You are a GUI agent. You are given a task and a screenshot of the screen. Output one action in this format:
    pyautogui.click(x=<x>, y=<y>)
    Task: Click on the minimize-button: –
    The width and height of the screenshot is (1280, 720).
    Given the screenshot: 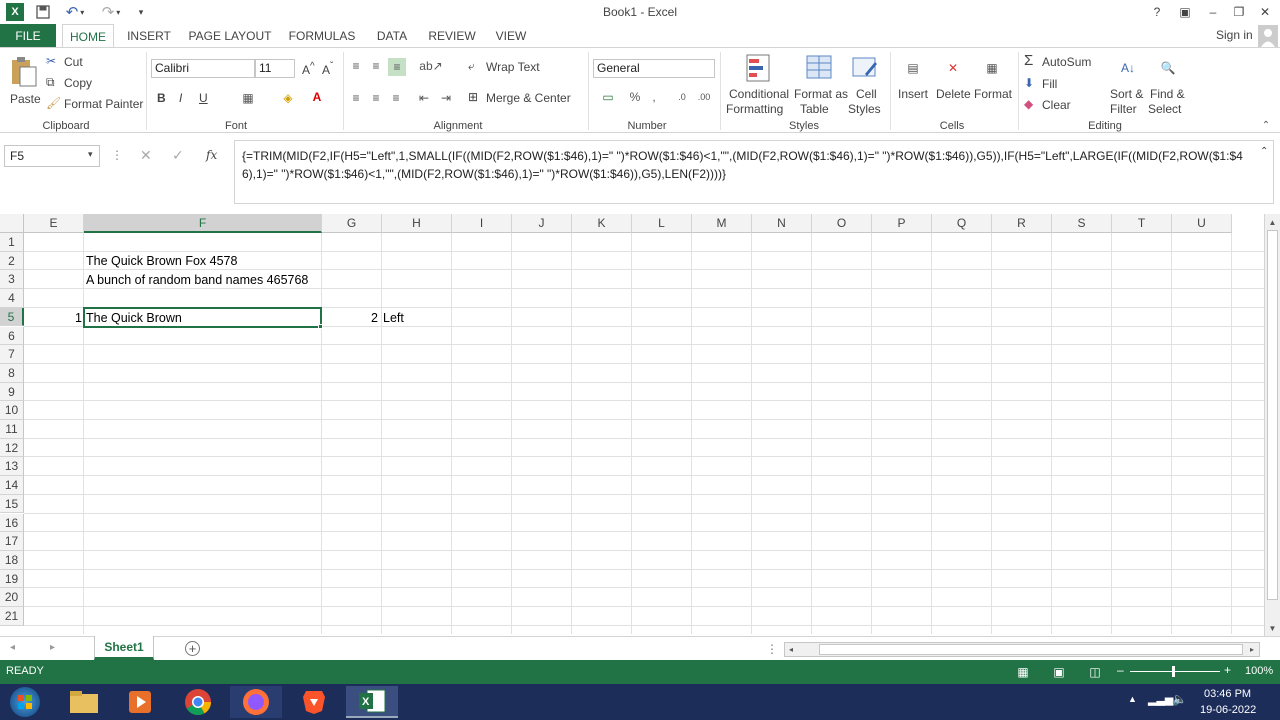 What is the action you would take?
    pyautogui.click(x=1213, y=12)
    